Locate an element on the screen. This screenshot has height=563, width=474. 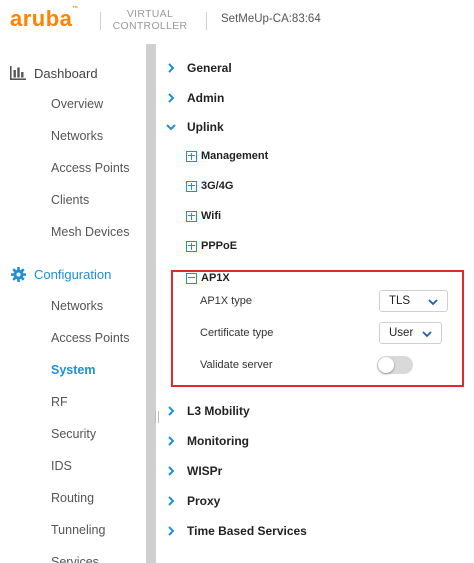
sidebar-item-mesh-devices: Mesh Devices is located at coordinates (90, 232).